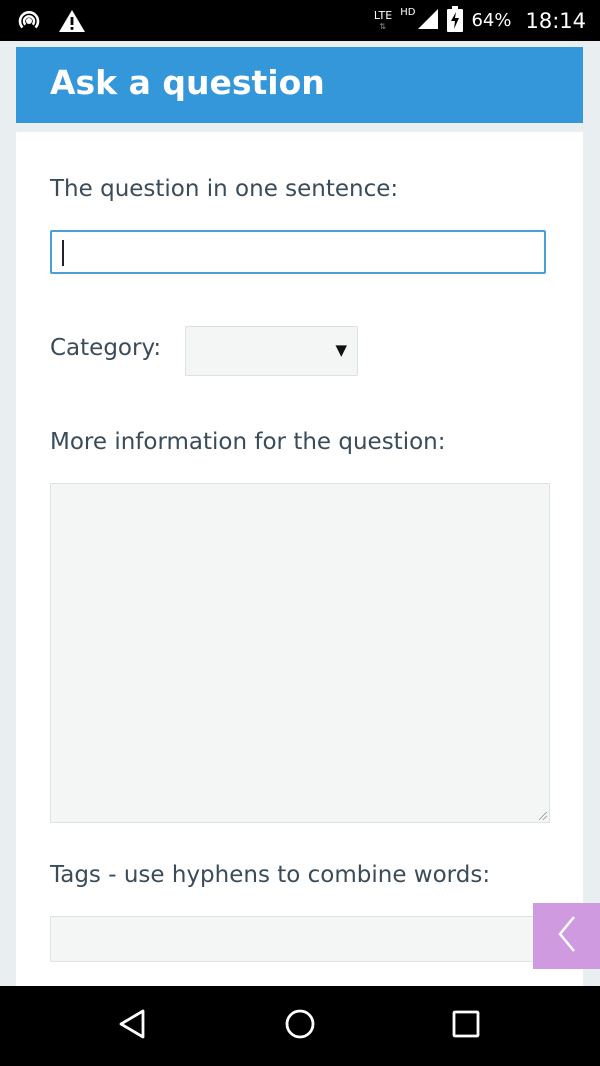 The height and width of the screenshot is (1066, 600). I want to click on recents-square-icon, so click(466, 1026).